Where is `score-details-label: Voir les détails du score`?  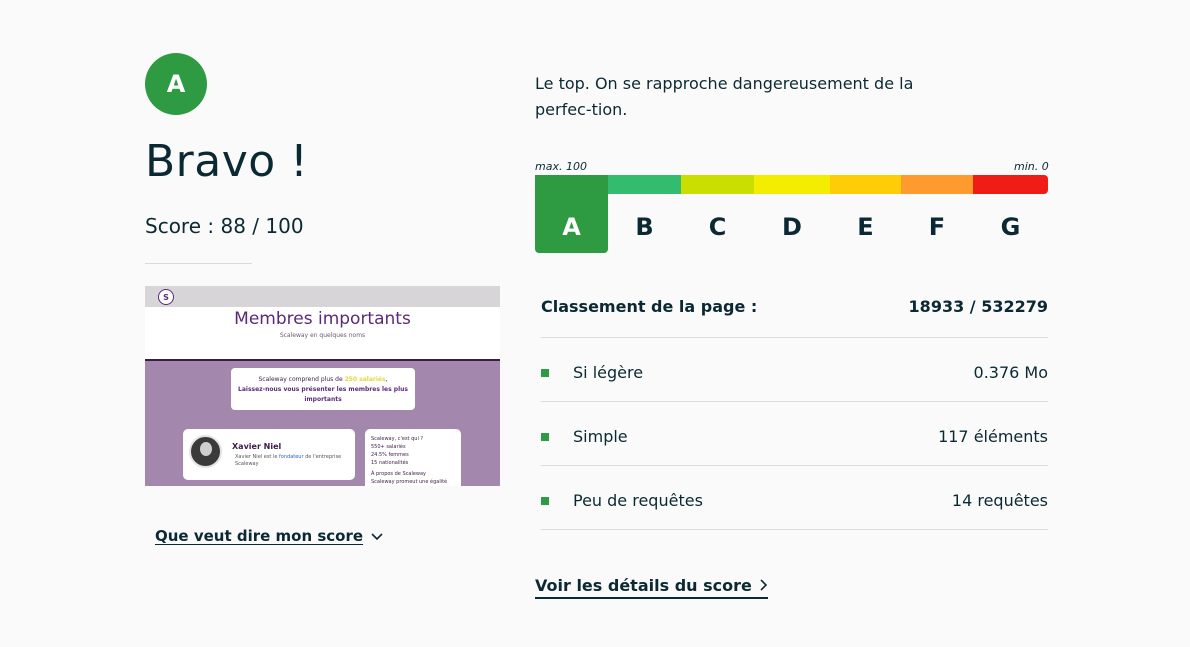
score-details-label: Voir les détails du score is located at coordinates (643, 585).